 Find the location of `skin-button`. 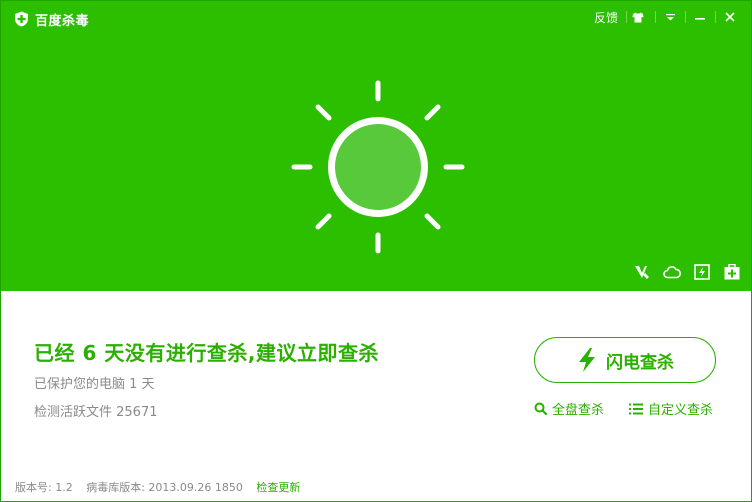

skin-button is located at coordinates (638, 17).